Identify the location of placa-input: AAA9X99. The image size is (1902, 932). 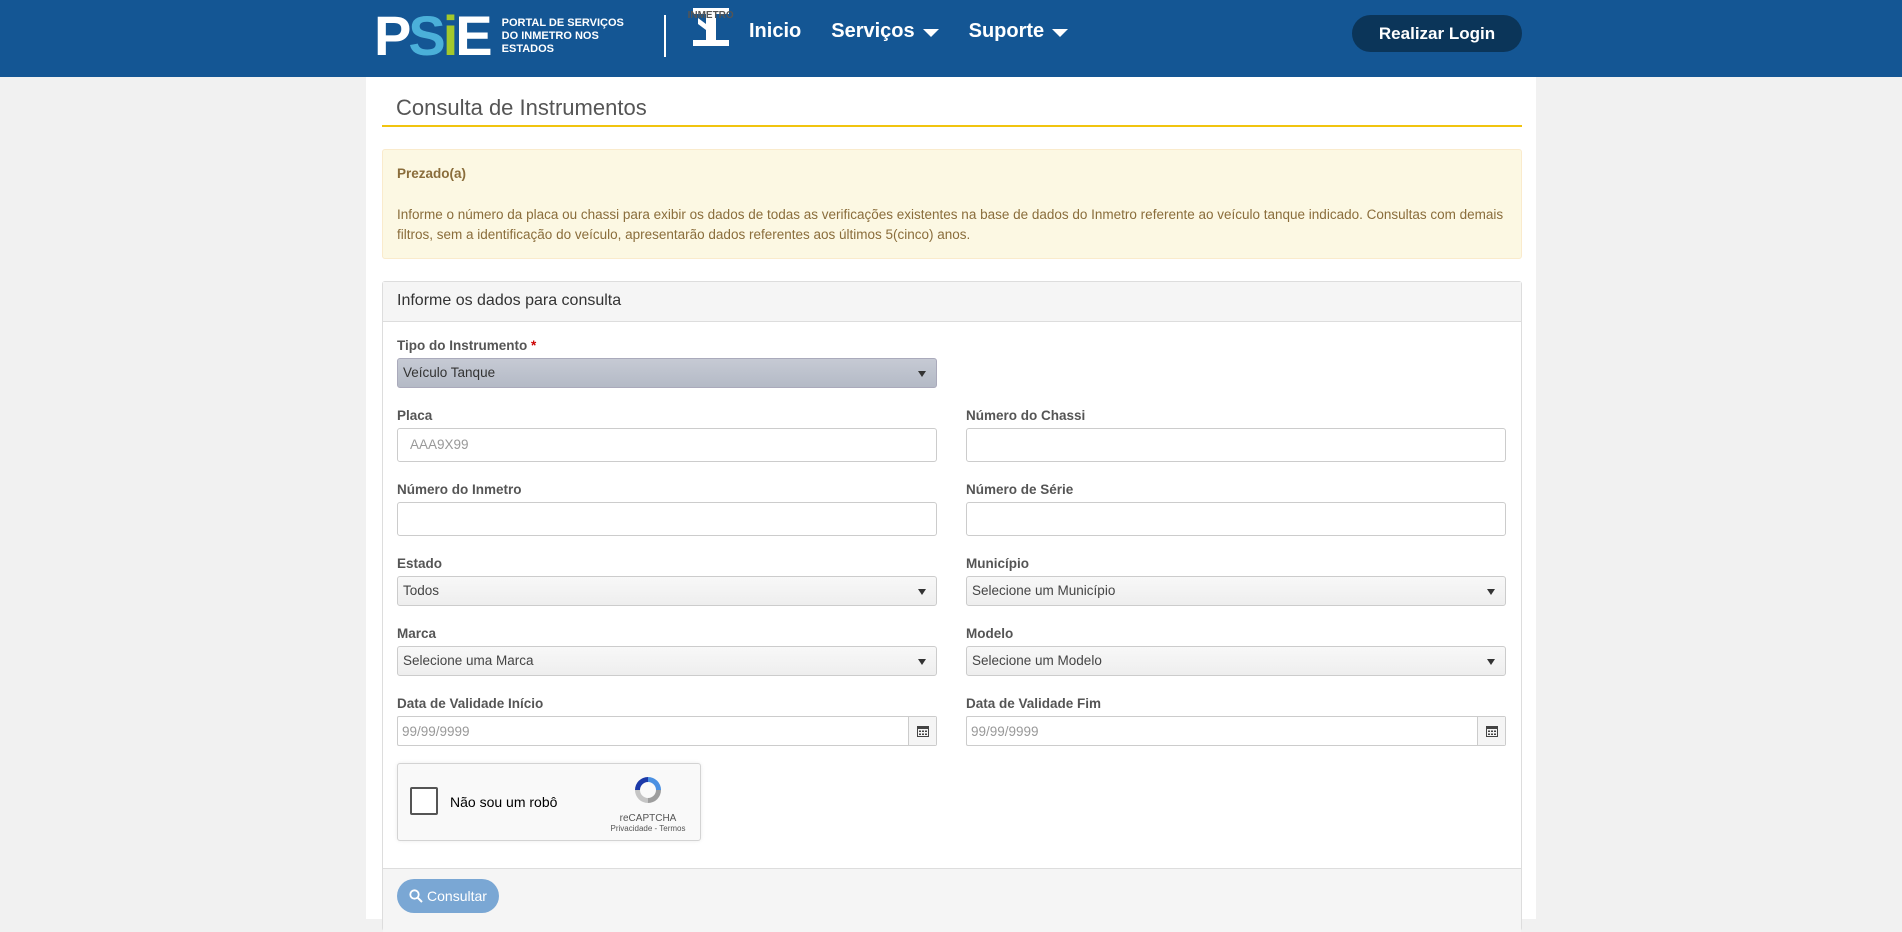
(667, 445).